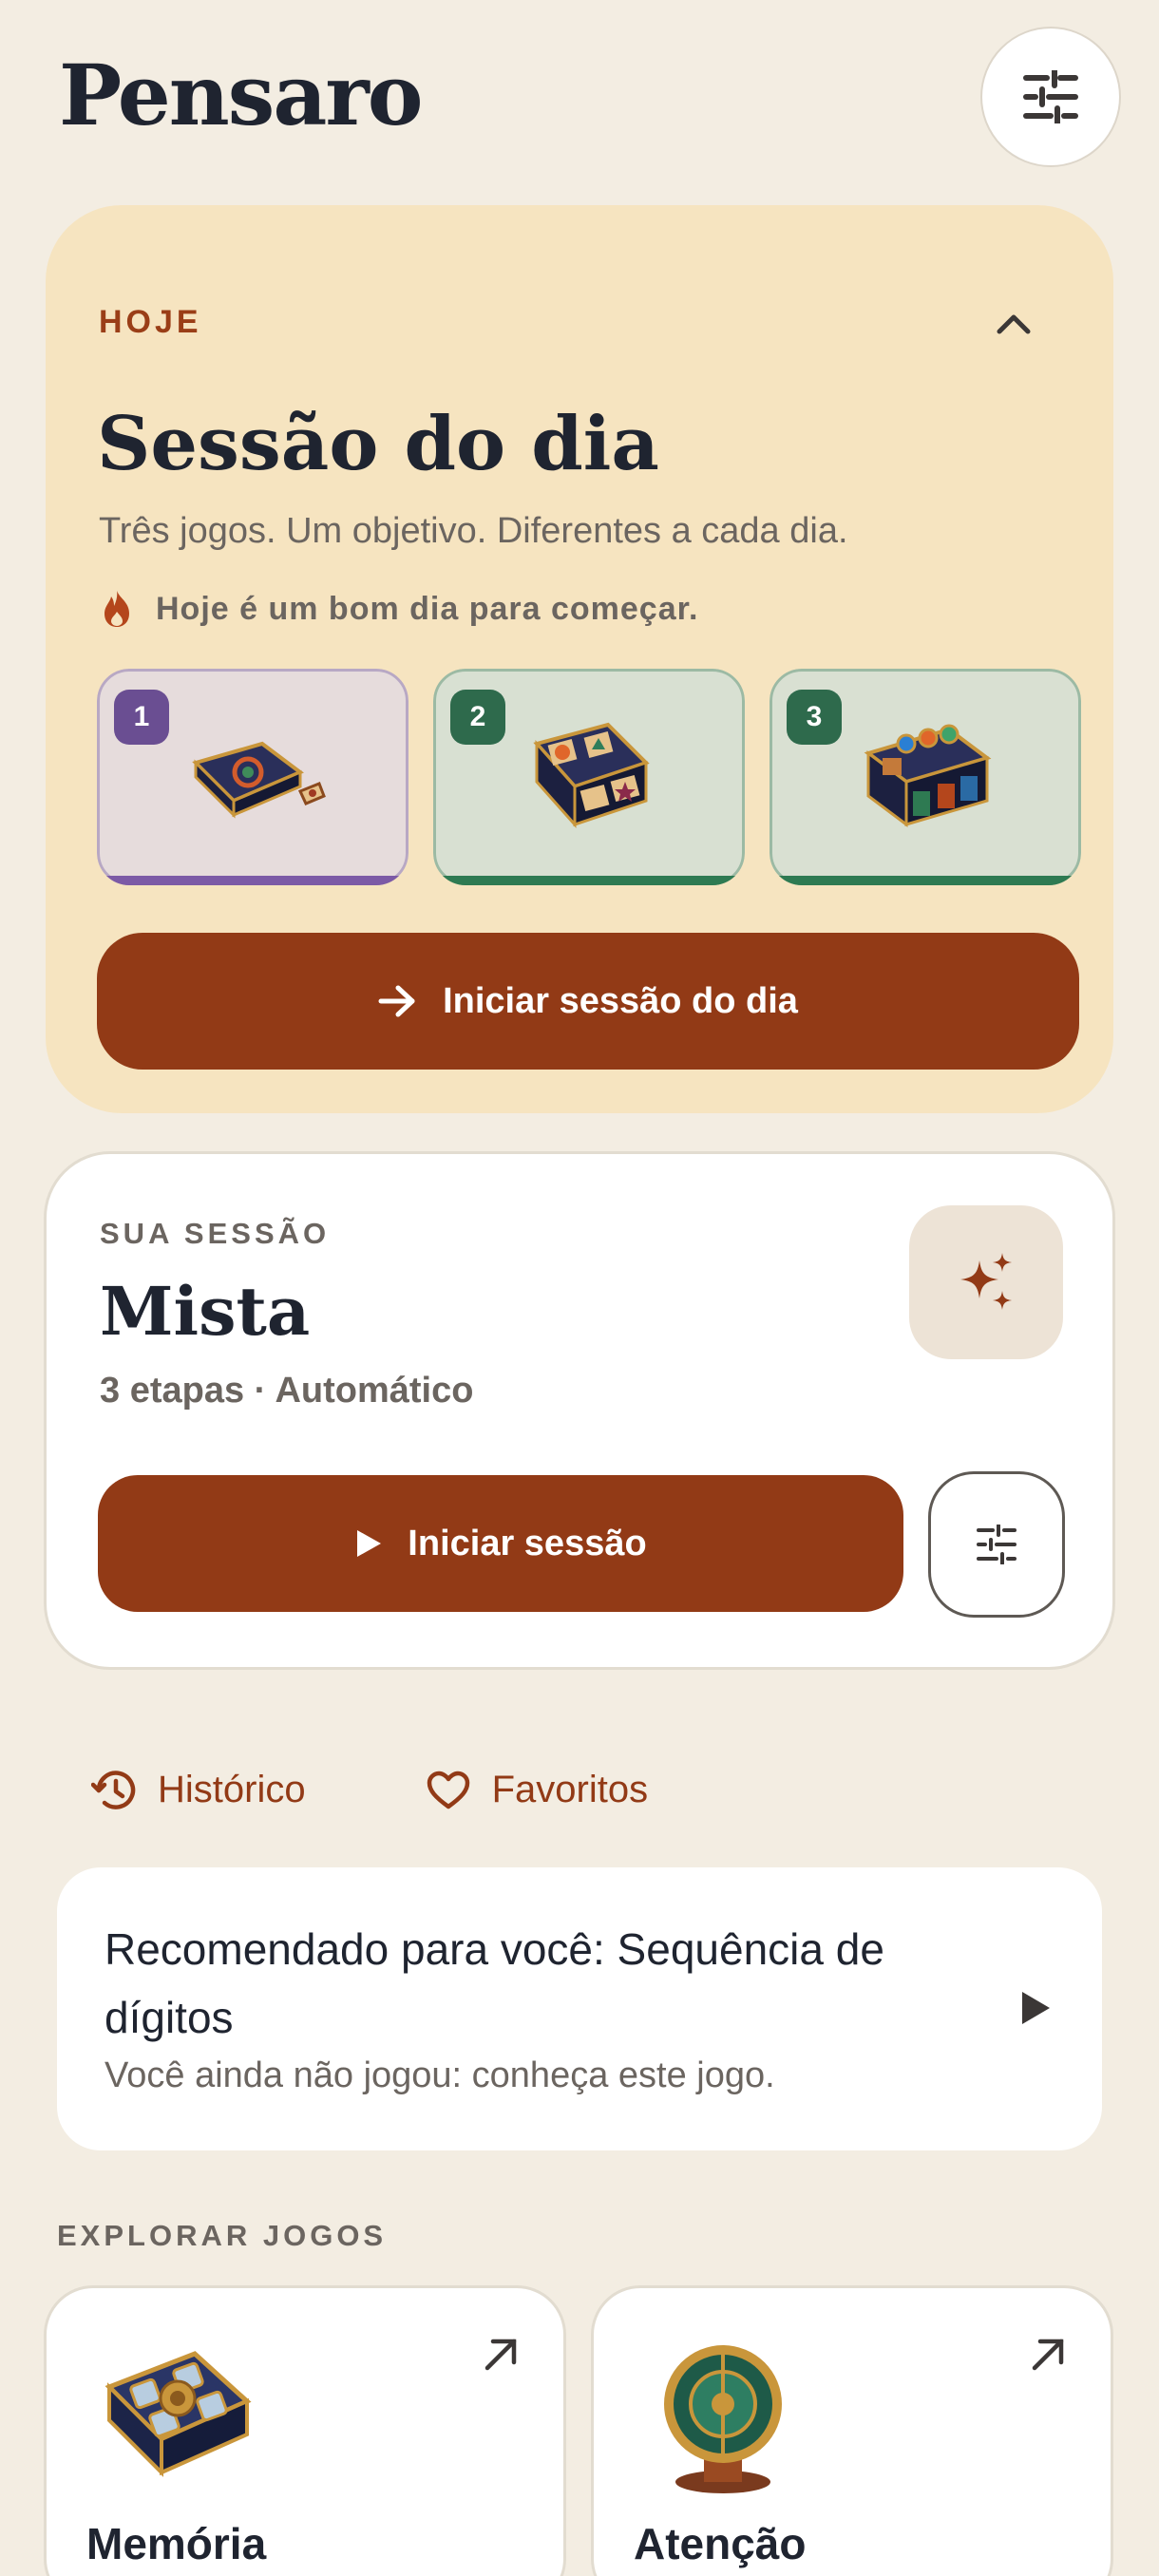 The height and width of the screenshot is (2576, 1159). I want to click on tile-board-image, so click(591, 775).